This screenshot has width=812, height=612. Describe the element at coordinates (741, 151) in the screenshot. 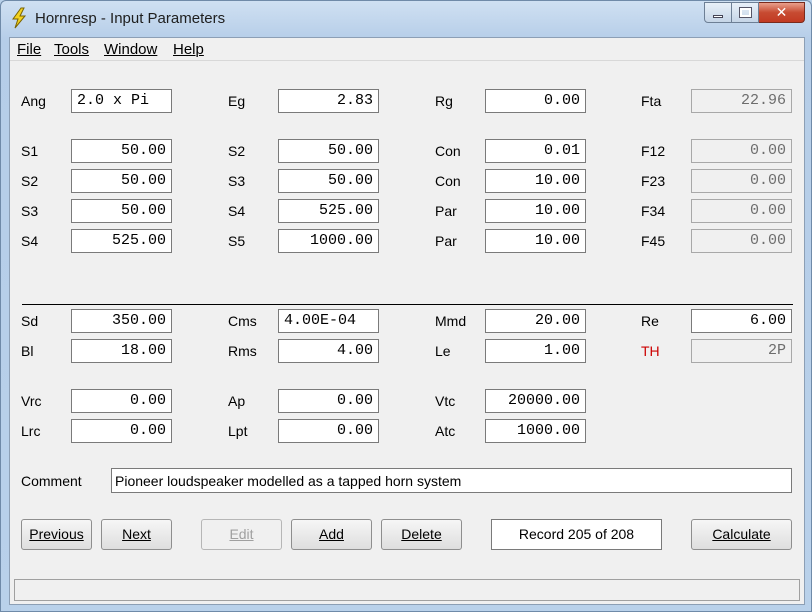

I see `horn-row-1-f-field: 0.00` at that location.